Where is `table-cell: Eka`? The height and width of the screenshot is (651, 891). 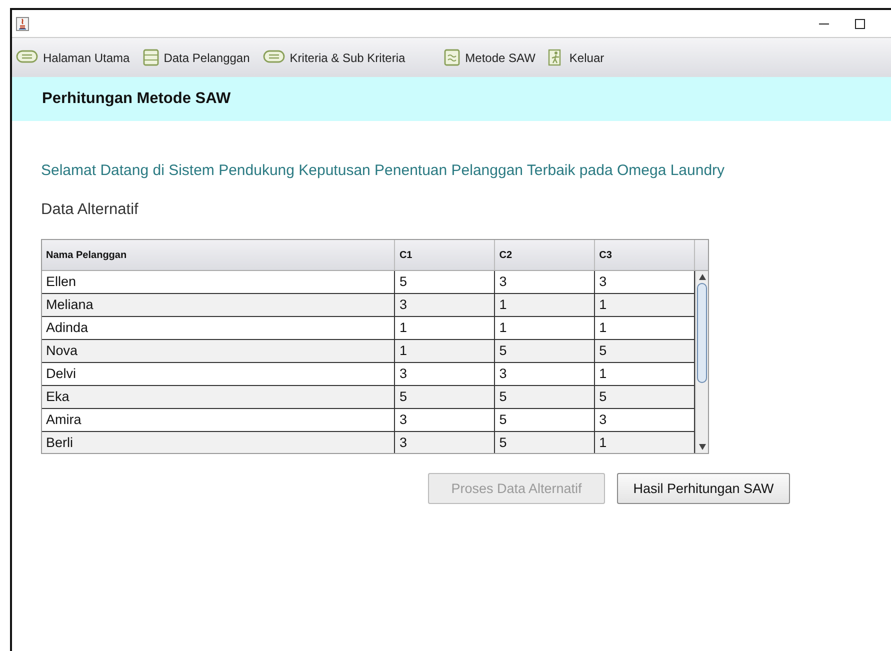 table-cell: Eka is located at coordinates (219, 397).